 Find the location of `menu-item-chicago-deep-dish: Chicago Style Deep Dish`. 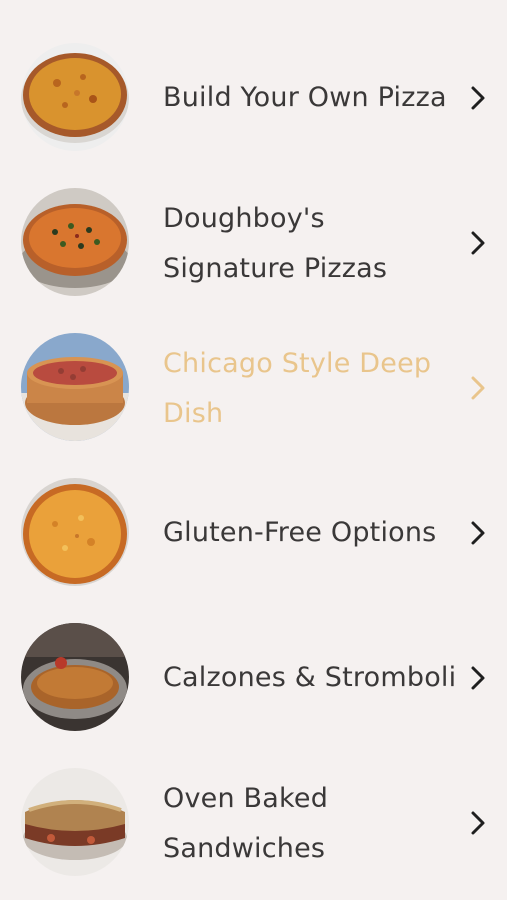

menu-item-chicago-deep-dish: Chicago Style Deep Dish is located at coordinates (253, 388).